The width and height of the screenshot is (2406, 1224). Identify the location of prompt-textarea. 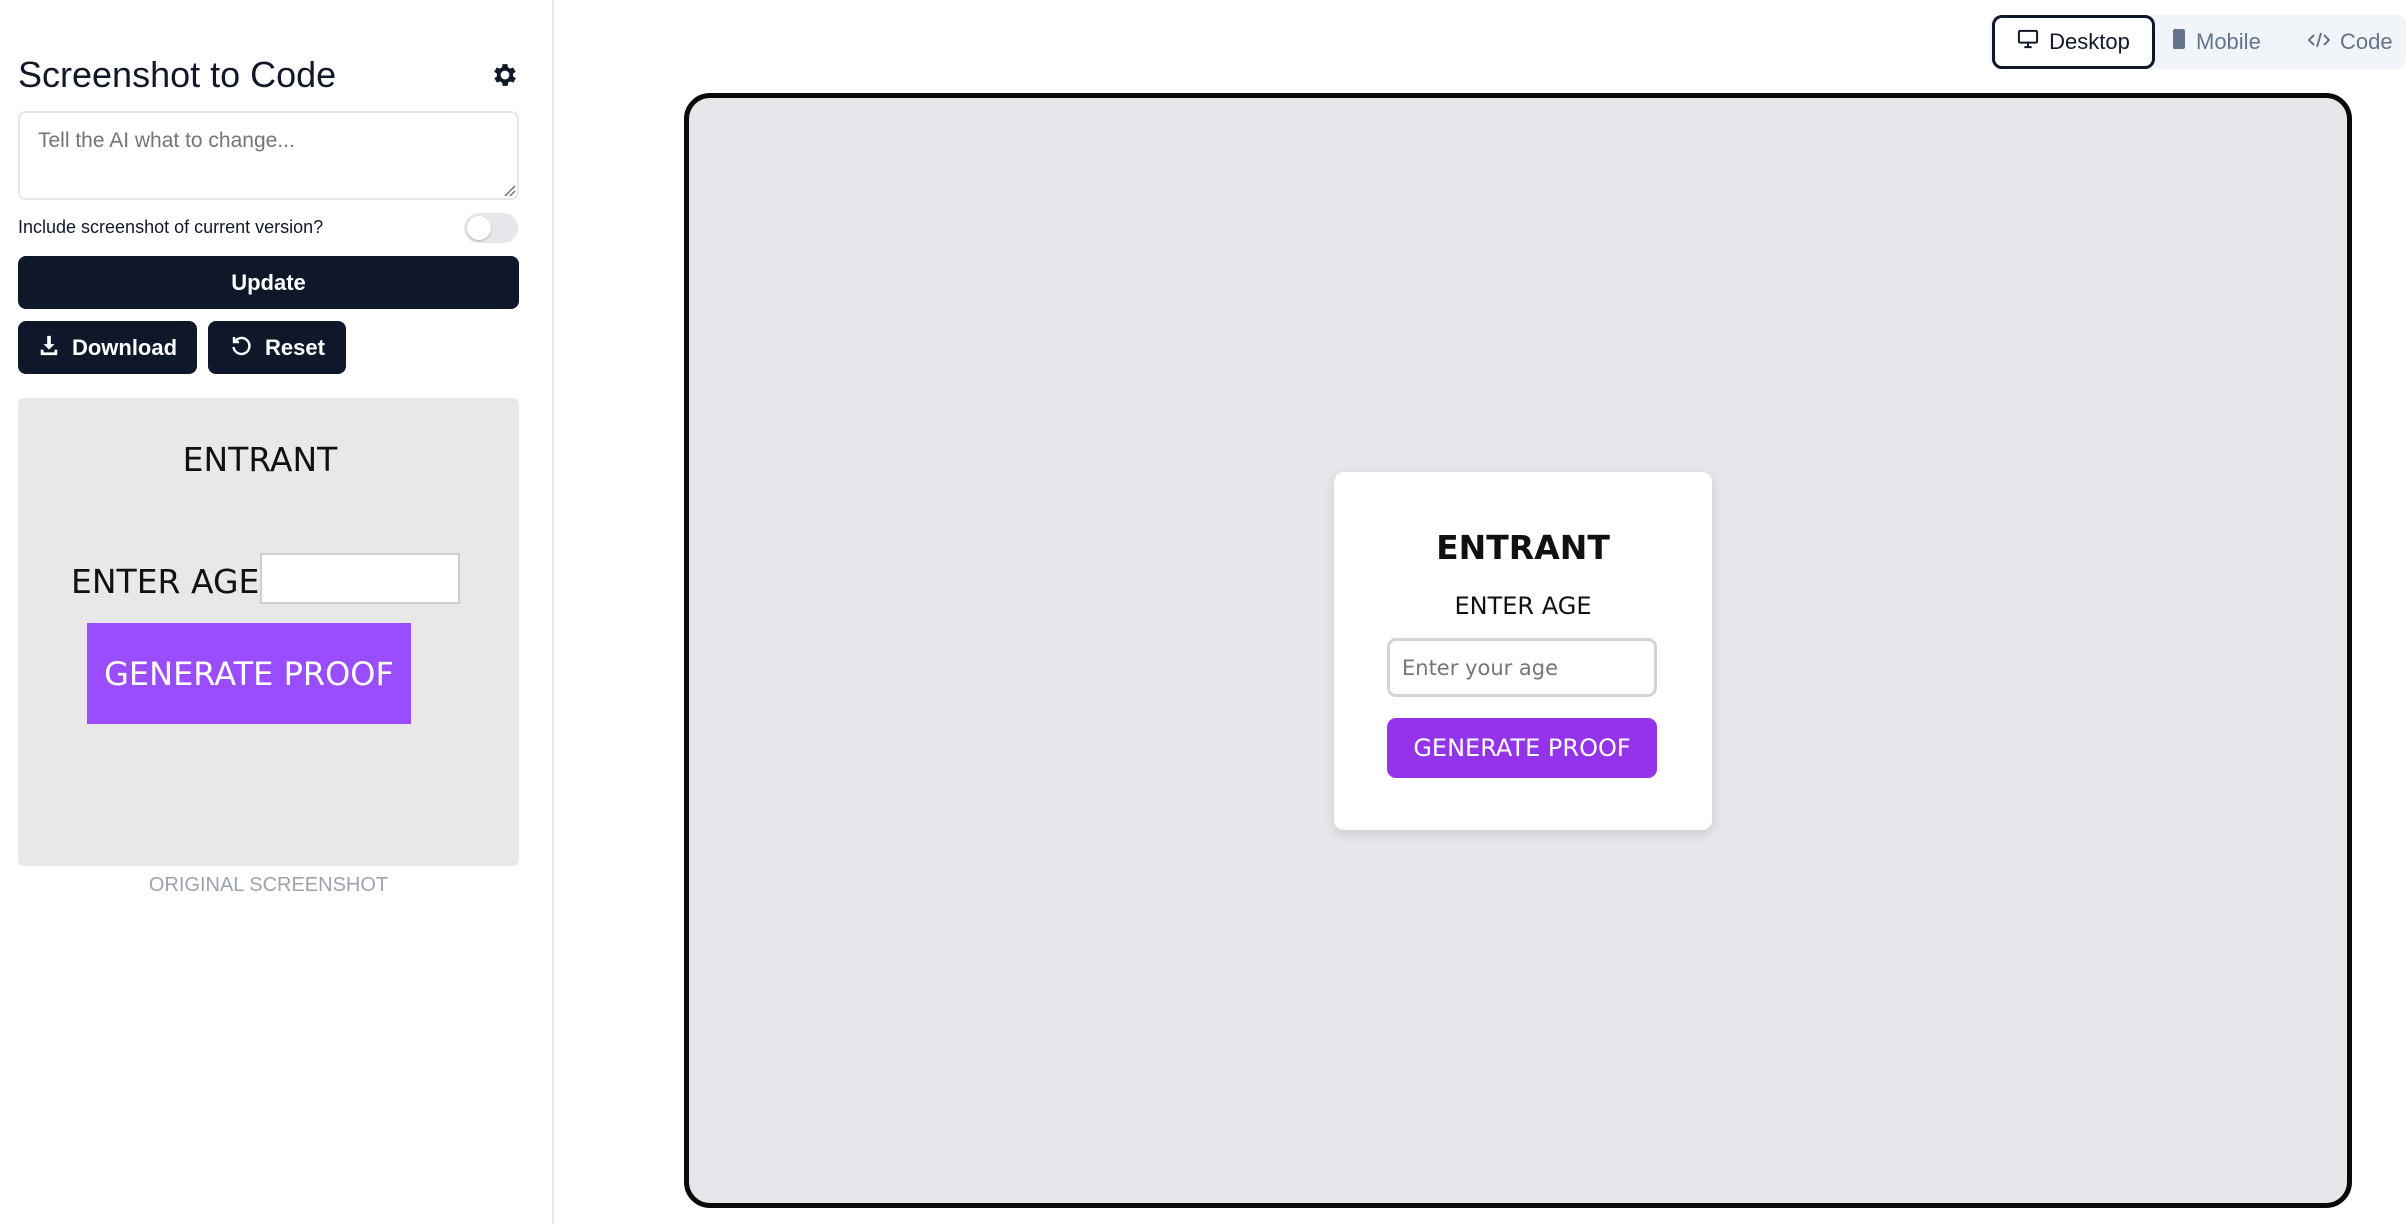
(268, 155).